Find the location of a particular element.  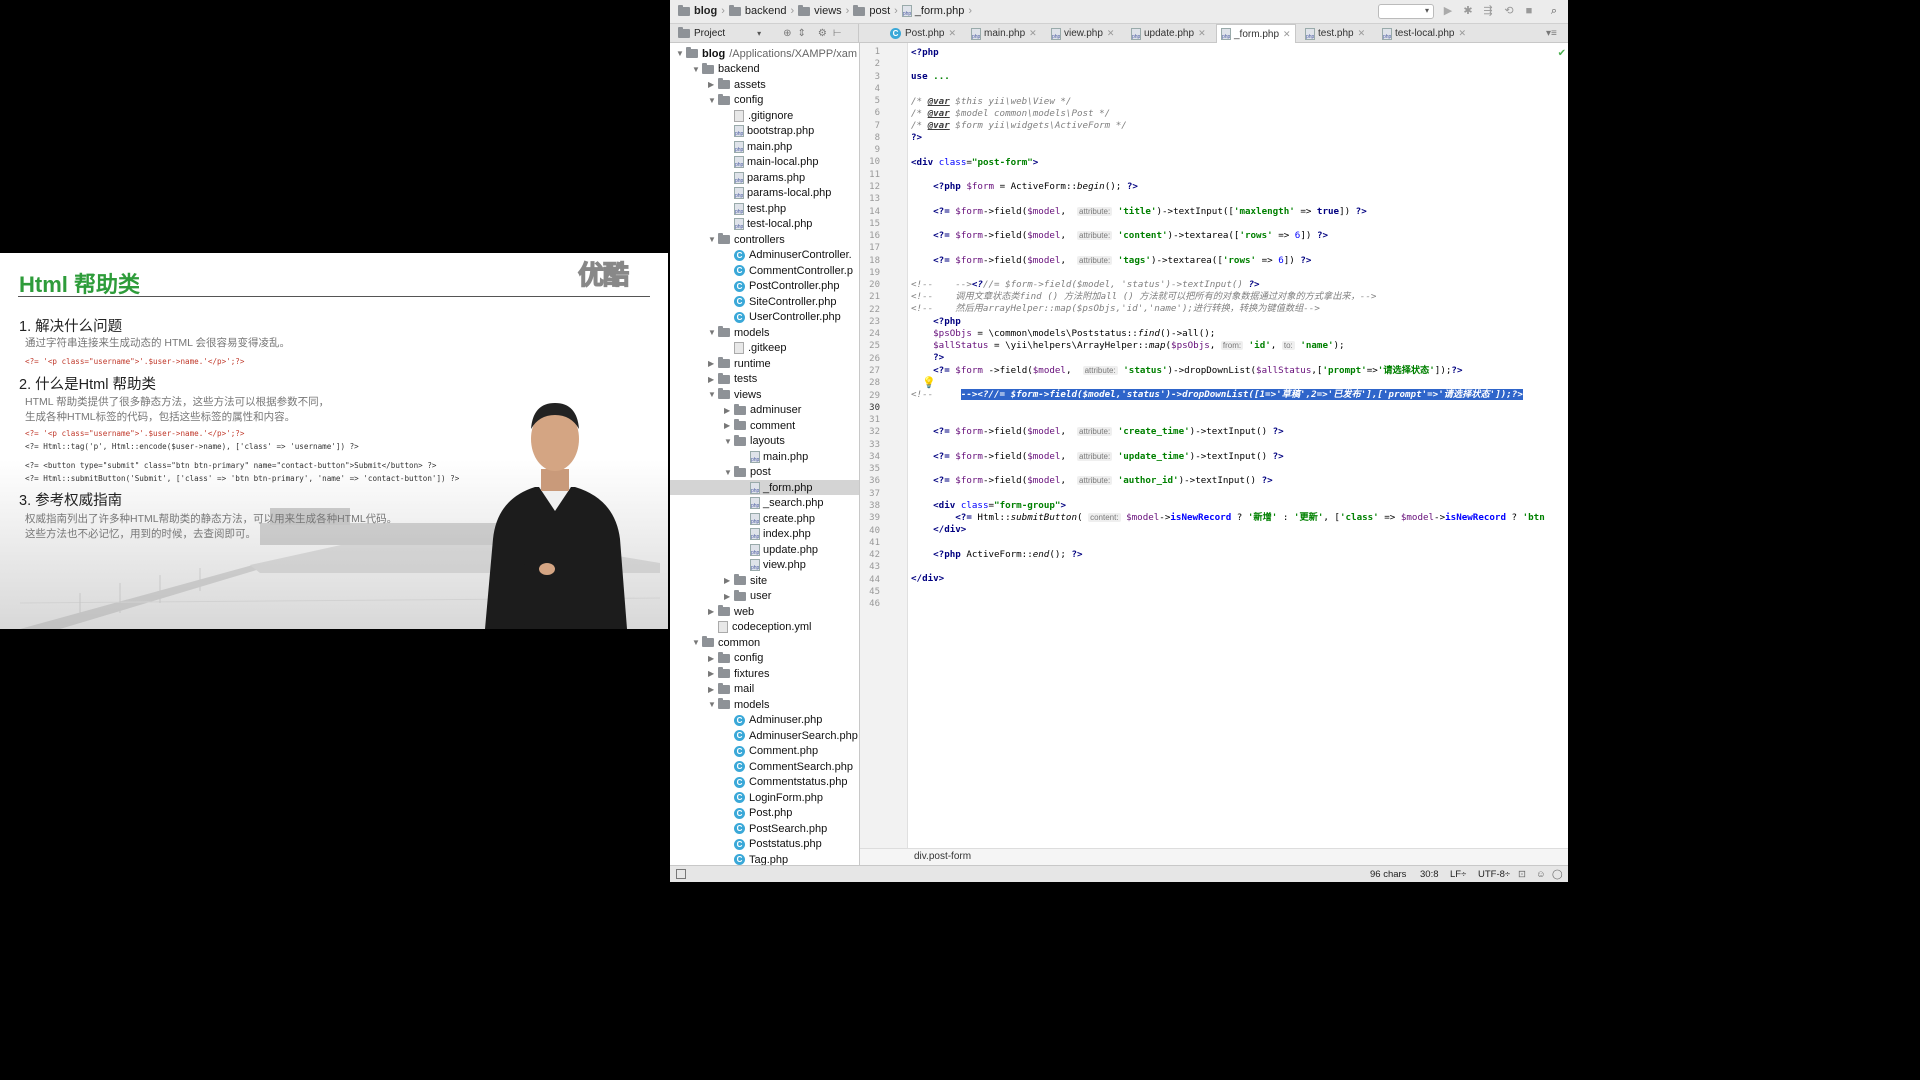

tree-item: ▼ views is located at coordinates (716, 394).